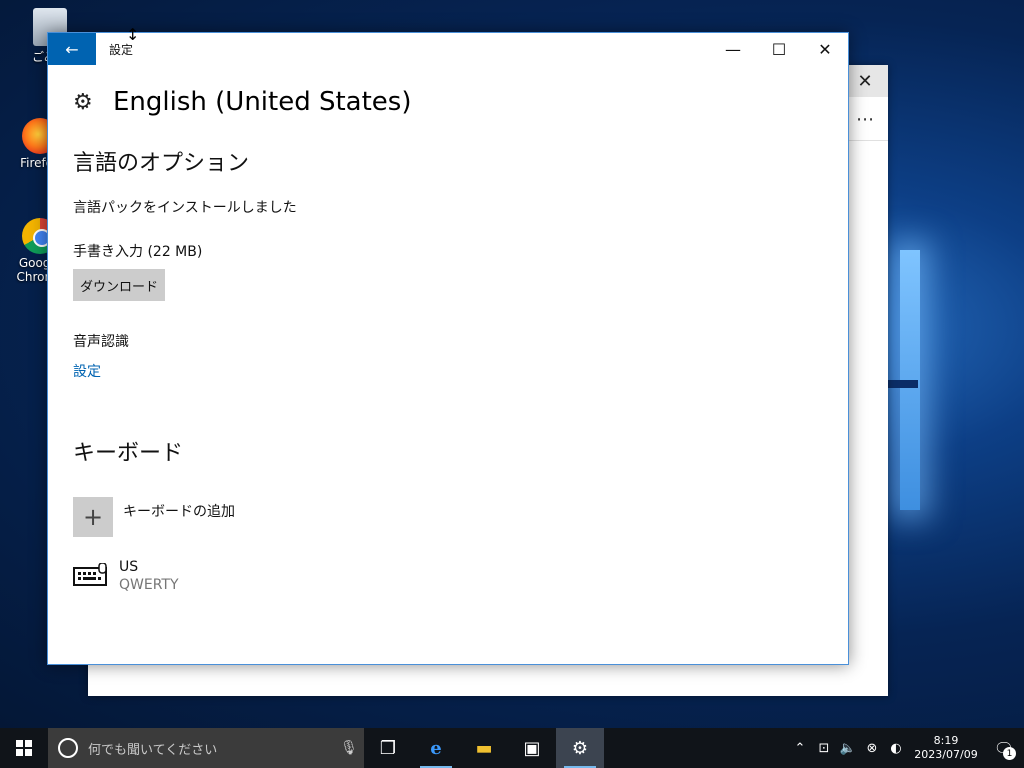  Describe the element at coordinates (133, 34) in the screenshot. I see `text-cursor-icon: ↕` at that location.